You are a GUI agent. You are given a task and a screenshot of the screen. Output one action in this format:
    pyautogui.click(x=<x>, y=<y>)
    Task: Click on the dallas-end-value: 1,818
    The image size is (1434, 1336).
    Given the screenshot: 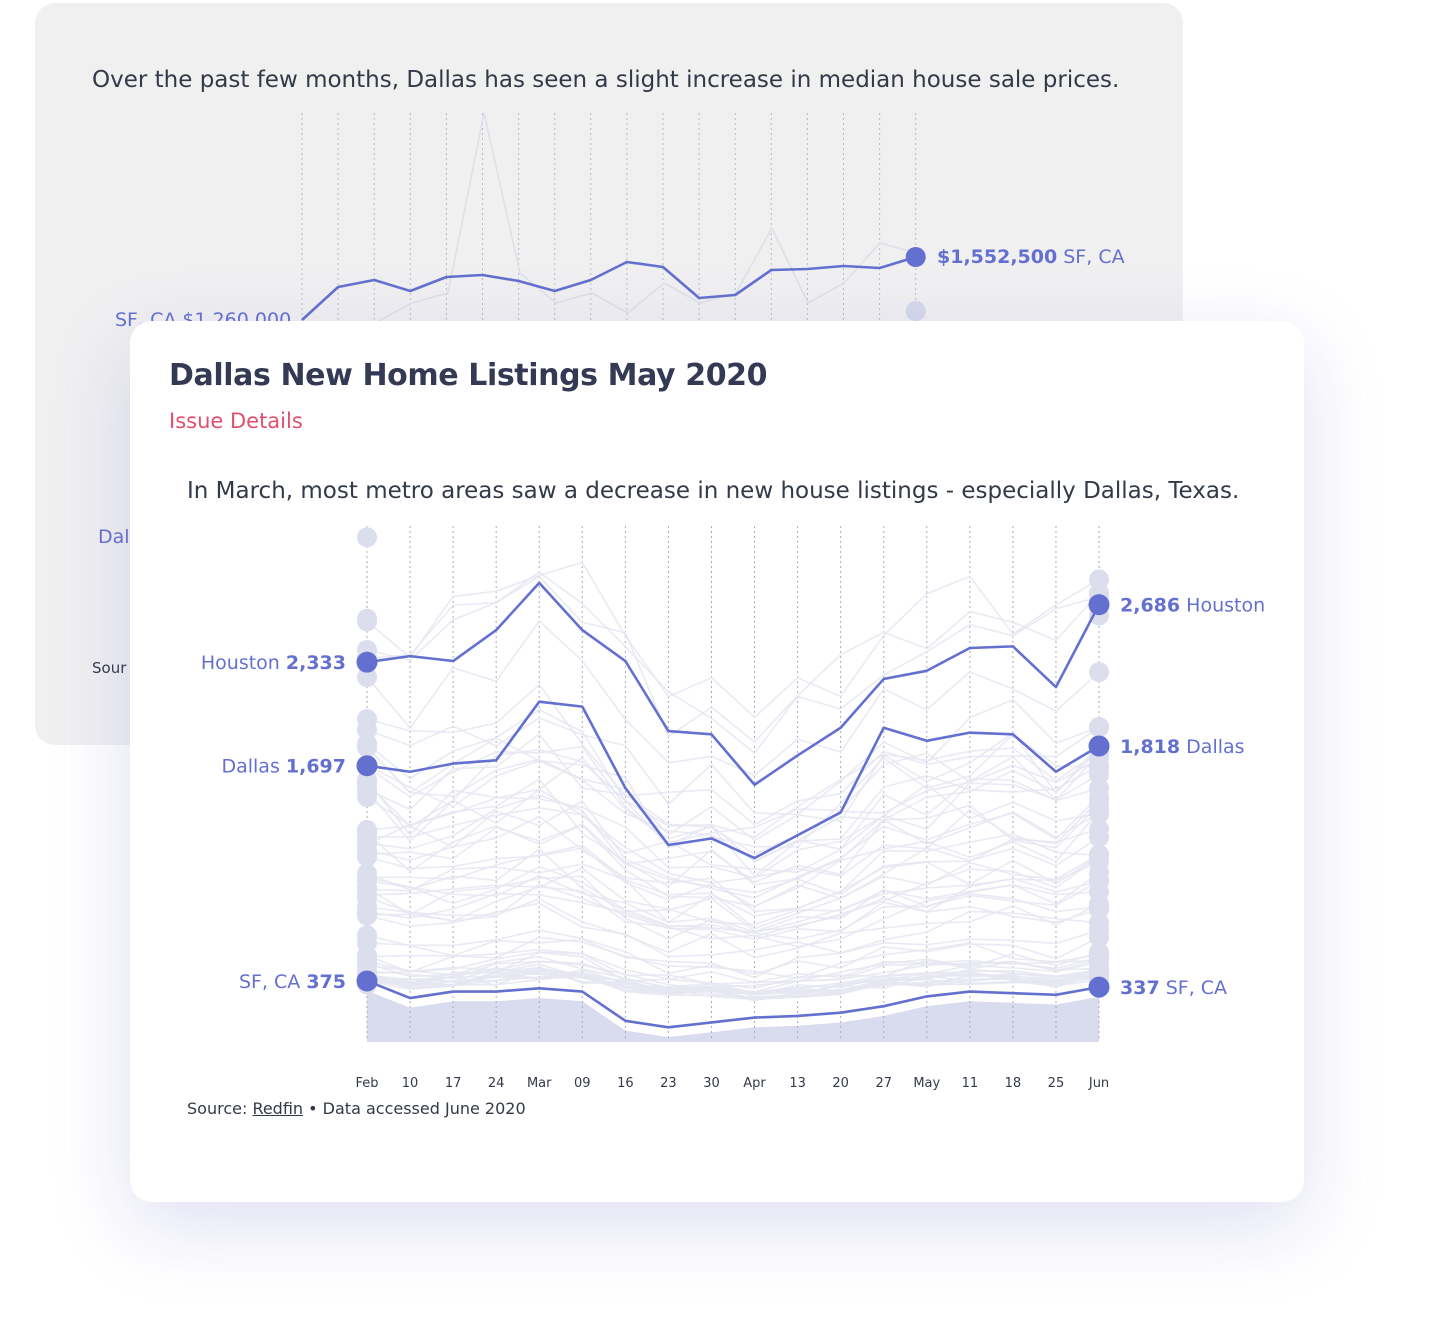 What is the action you would take?
    pyautogui.click(x=1150, y=747)
    